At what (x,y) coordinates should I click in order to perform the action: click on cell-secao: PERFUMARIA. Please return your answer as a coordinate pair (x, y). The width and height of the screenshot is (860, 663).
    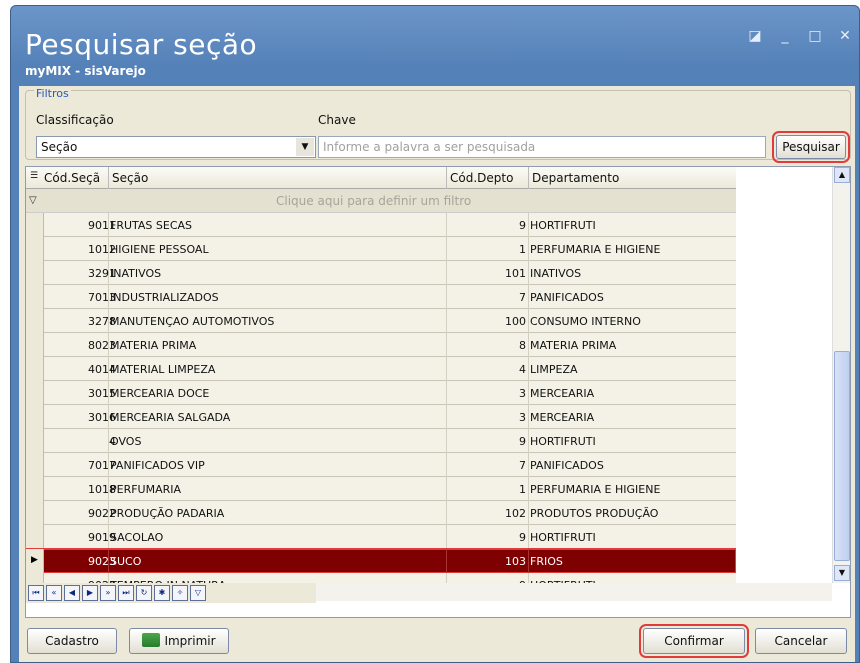
    Looking at the image, I should click on (146, 489).